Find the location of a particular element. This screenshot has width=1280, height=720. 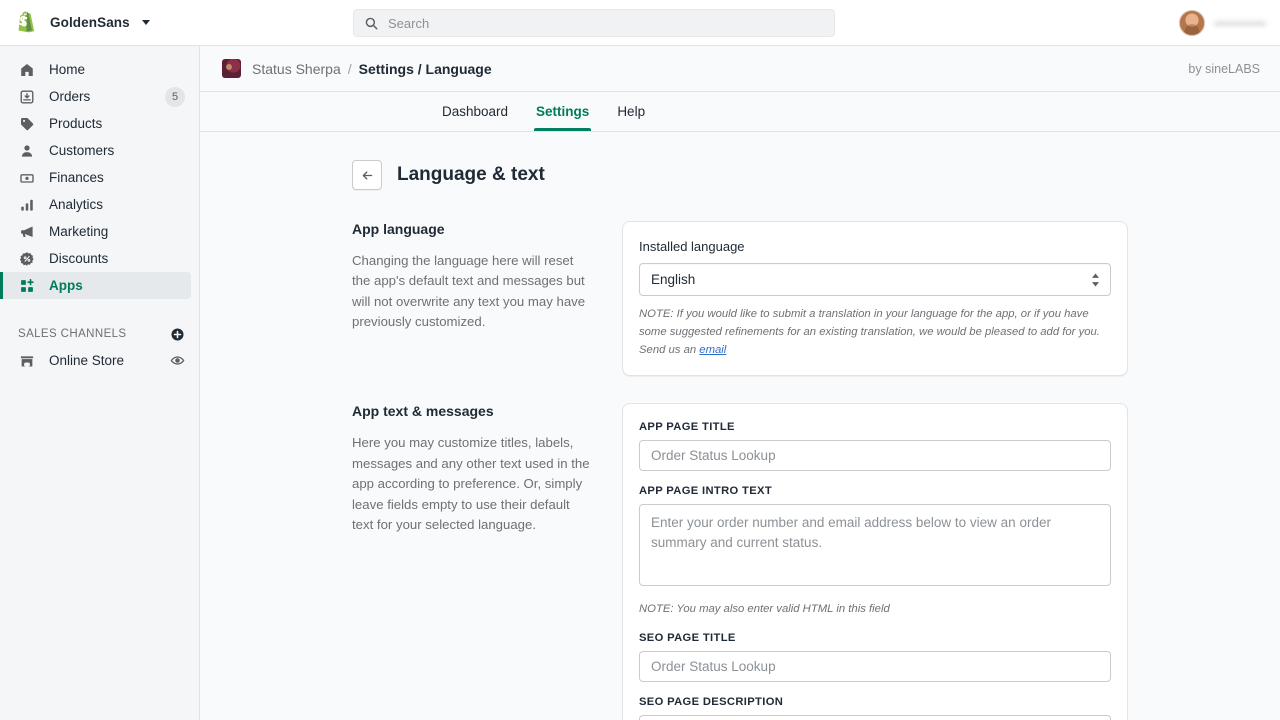

online-store-shop-icon is located at coordinates (26, 360).